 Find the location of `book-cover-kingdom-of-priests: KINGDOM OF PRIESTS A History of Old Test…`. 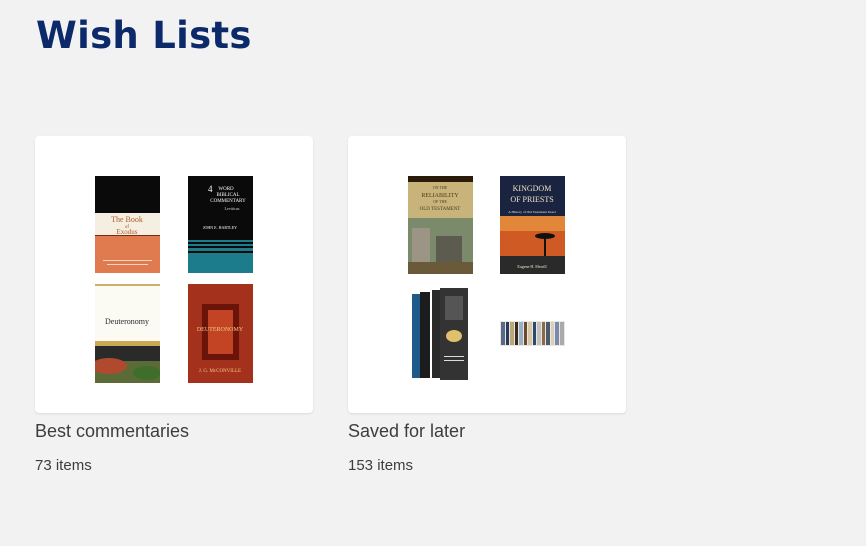

book-cover-kingdom-of-priests: KINGDOM OF PRIESTS A History of Old Test… is located at coordinates (532, 225).